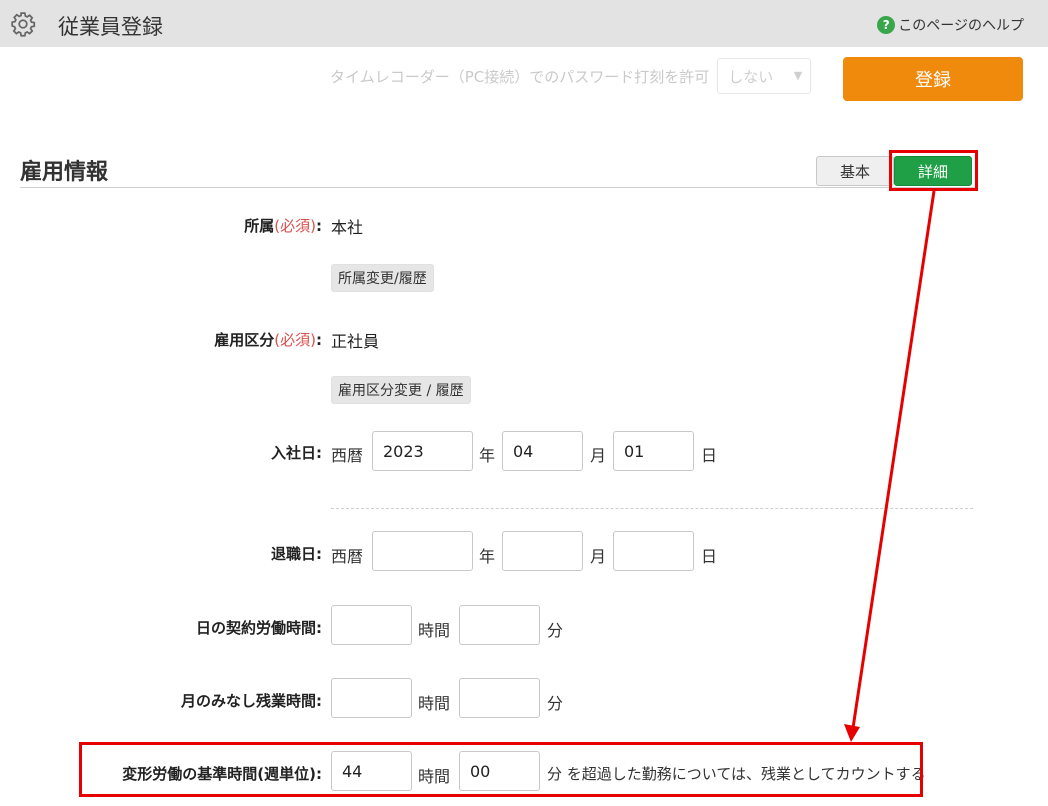  Describe the element at coordinates (487, 455) in the screenshot. I see `hire-year-unit: 年` at that location.